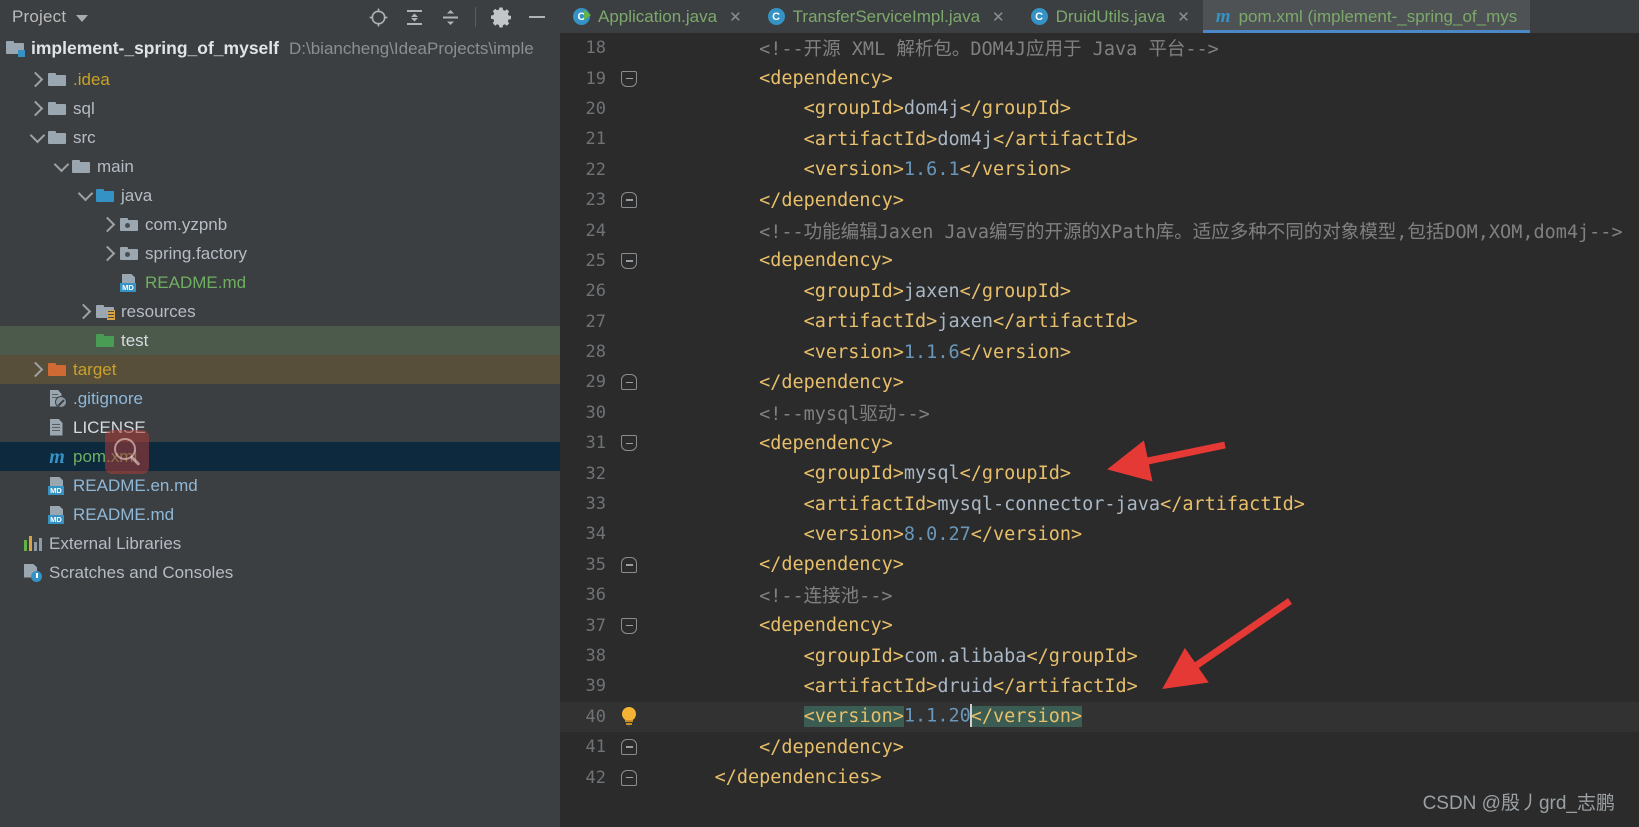  I want to click on code-line: 31 <dependency>, so click(1099, 443).